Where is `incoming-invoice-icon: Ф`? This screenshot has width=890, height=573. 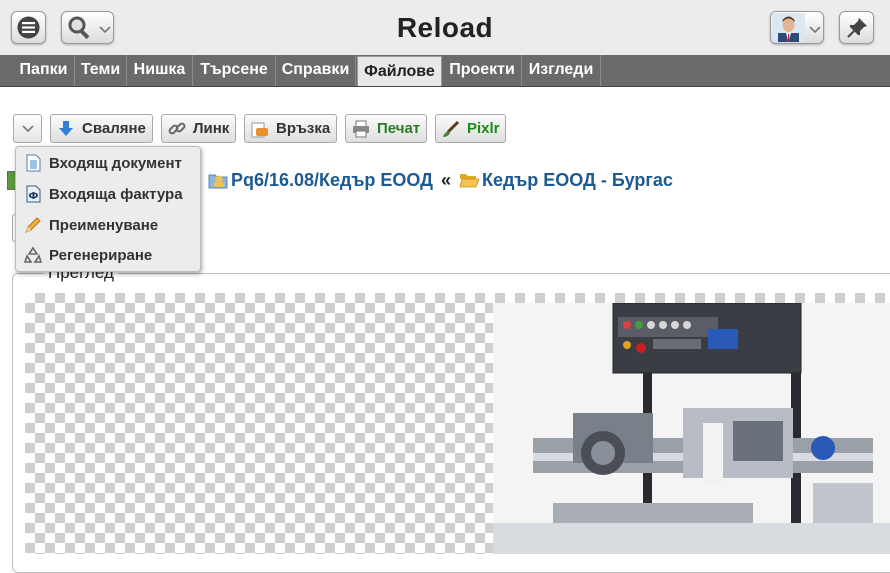
incoming-invoice-icon: Ф is located at coordinates (33, 194).